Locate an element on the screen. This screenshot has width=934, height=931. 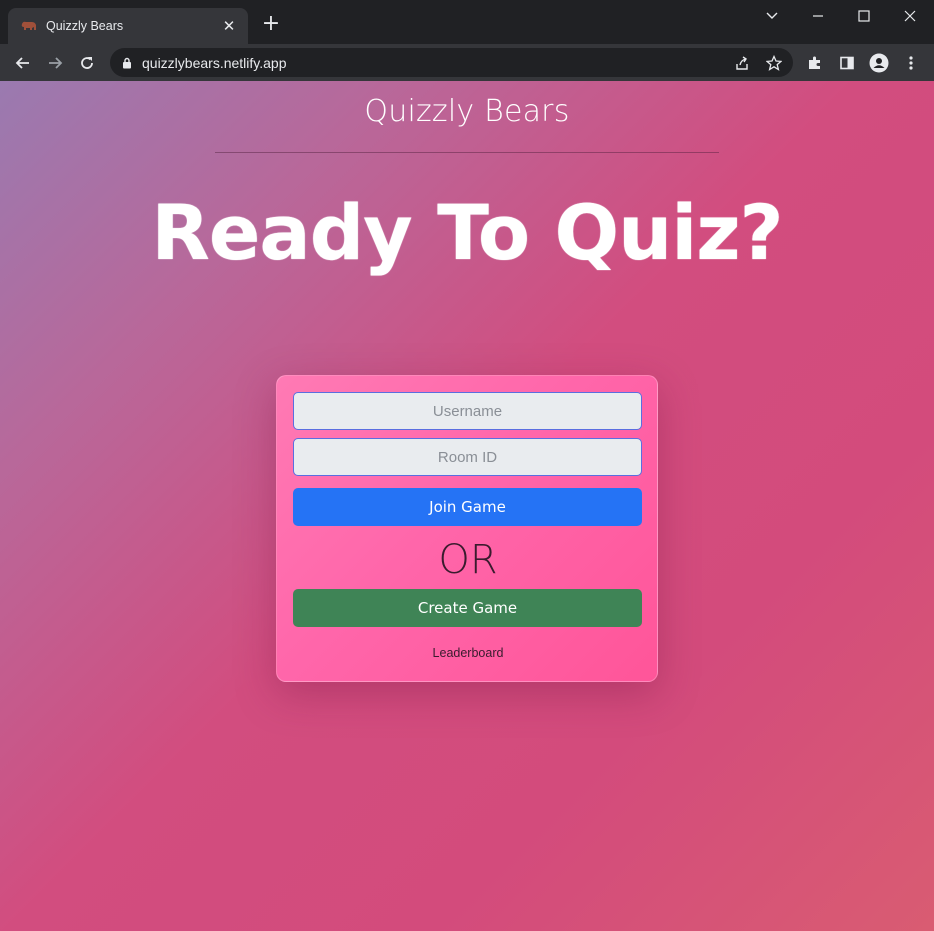
maximize-icon is located at coordinates (864, 16).